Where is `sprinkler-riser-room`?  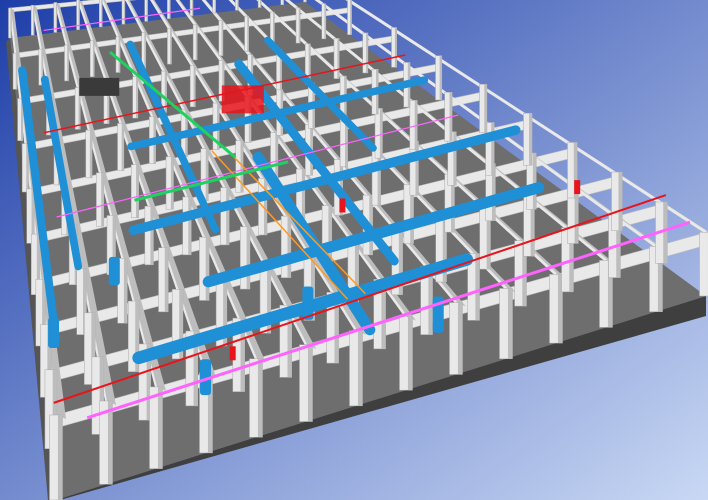
sprinkler-riser-room is located at coordinates (242, 99).